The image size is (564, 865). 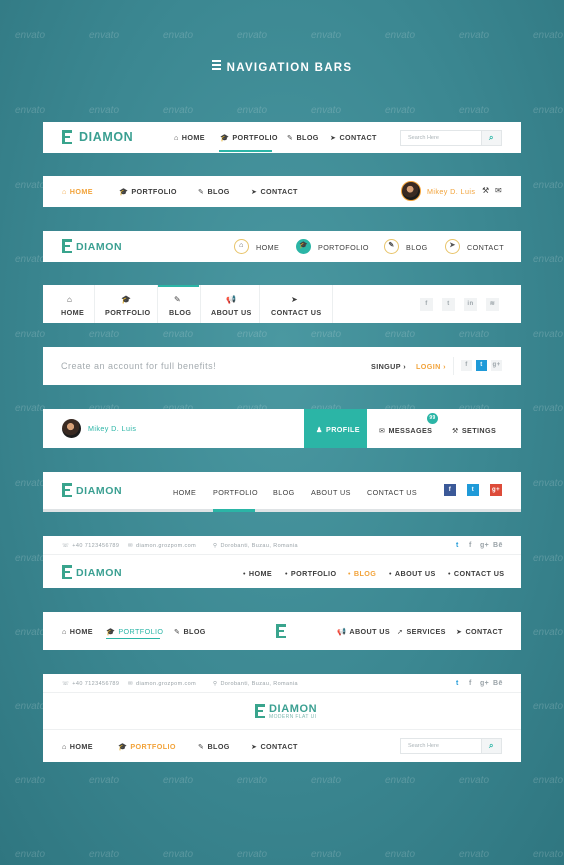 I want to click on chevron-right-icon: ›, so click(x=444, y=366).